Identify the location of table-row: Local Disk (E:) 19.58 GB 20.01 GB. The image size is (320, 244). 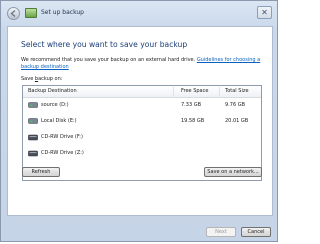
(142, 121).